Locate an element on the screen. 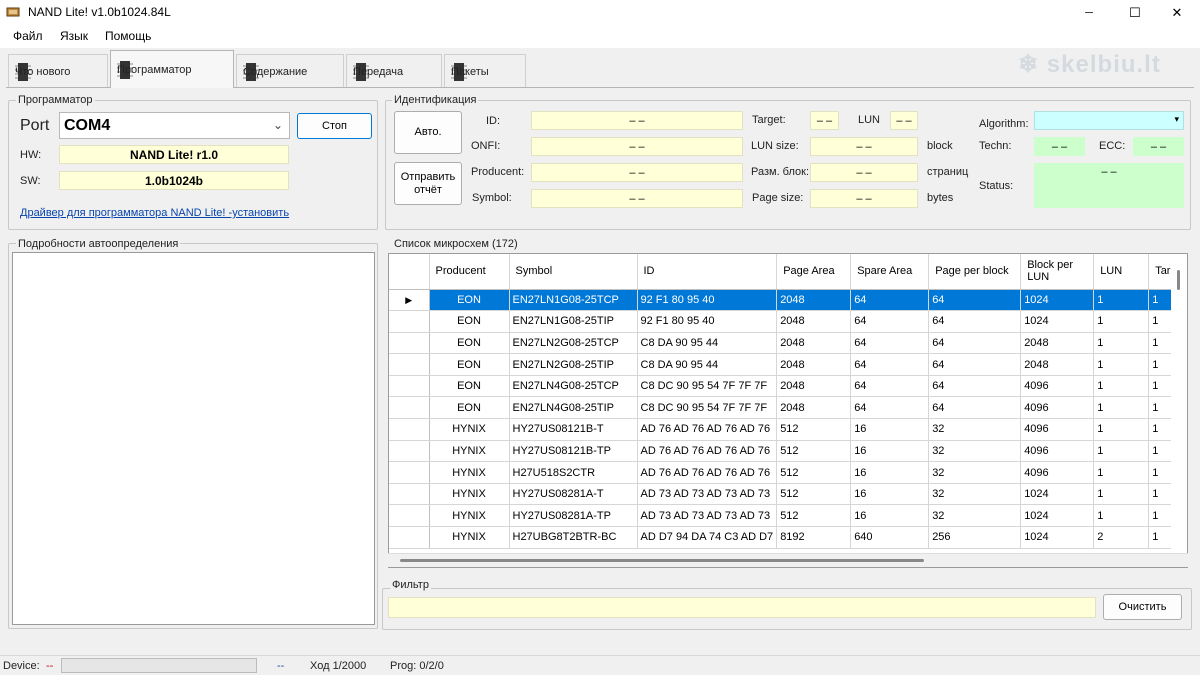 Image resolution: width=1200 pixels, height=675 pixels. port-select: COM4 ⌄ is located at coordinates (174, 125).